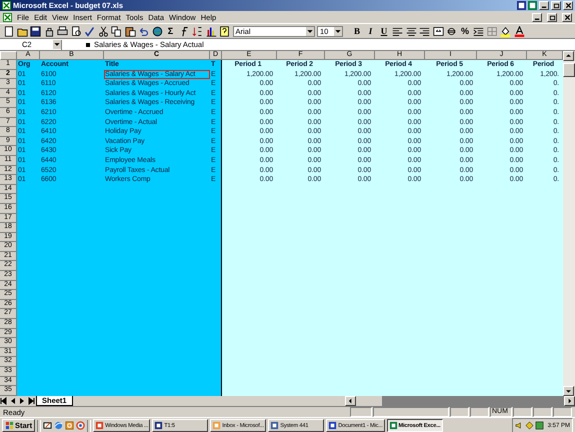  I want to click on indent-icon, so click(478, 31).